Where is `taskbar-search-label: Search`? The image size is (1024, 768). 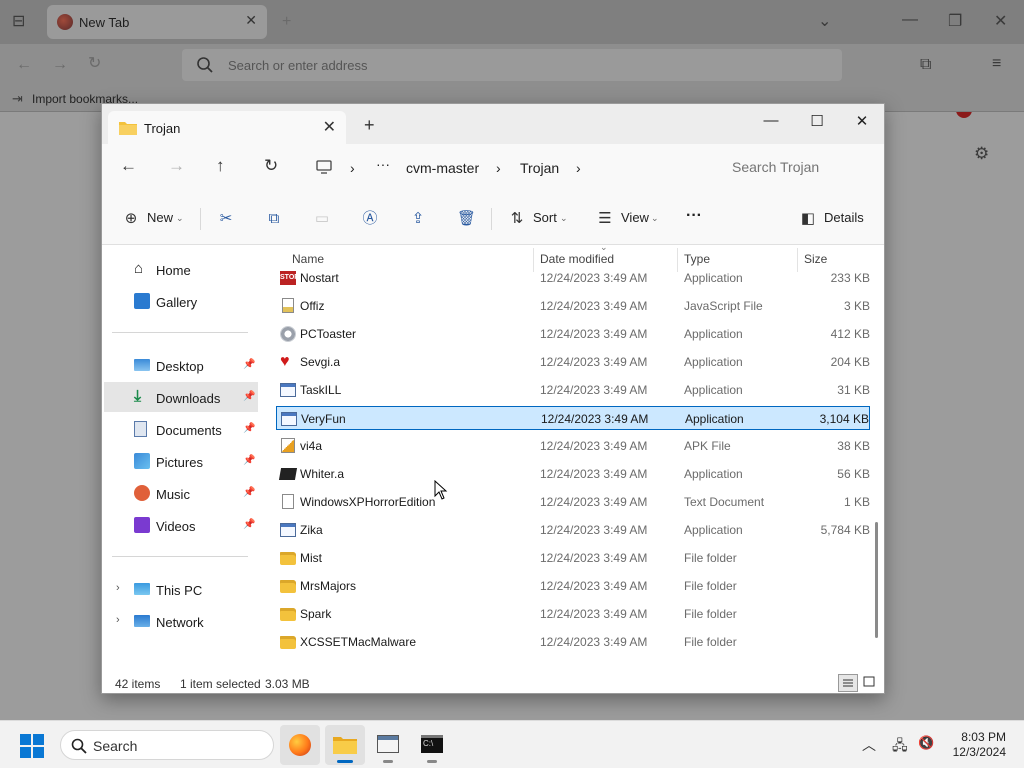 taskbar-search-label: Search is located at coordinates (115, 746).